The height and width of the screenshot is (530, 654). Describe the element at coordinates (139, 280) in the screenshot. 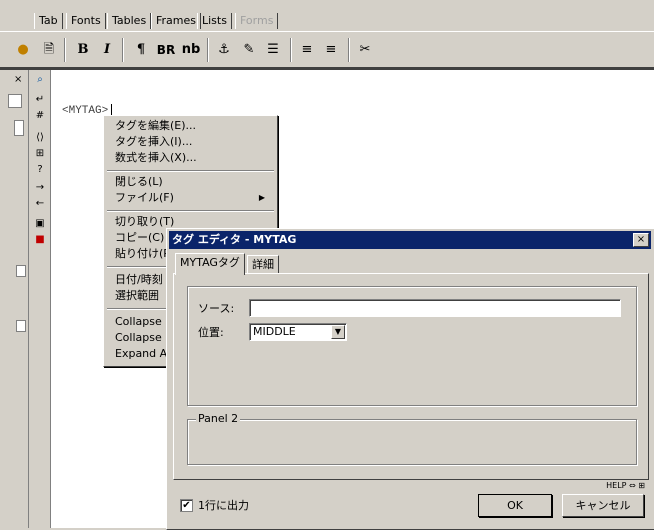

I see `menu-item-datetime: 日付/時刻` at that location.